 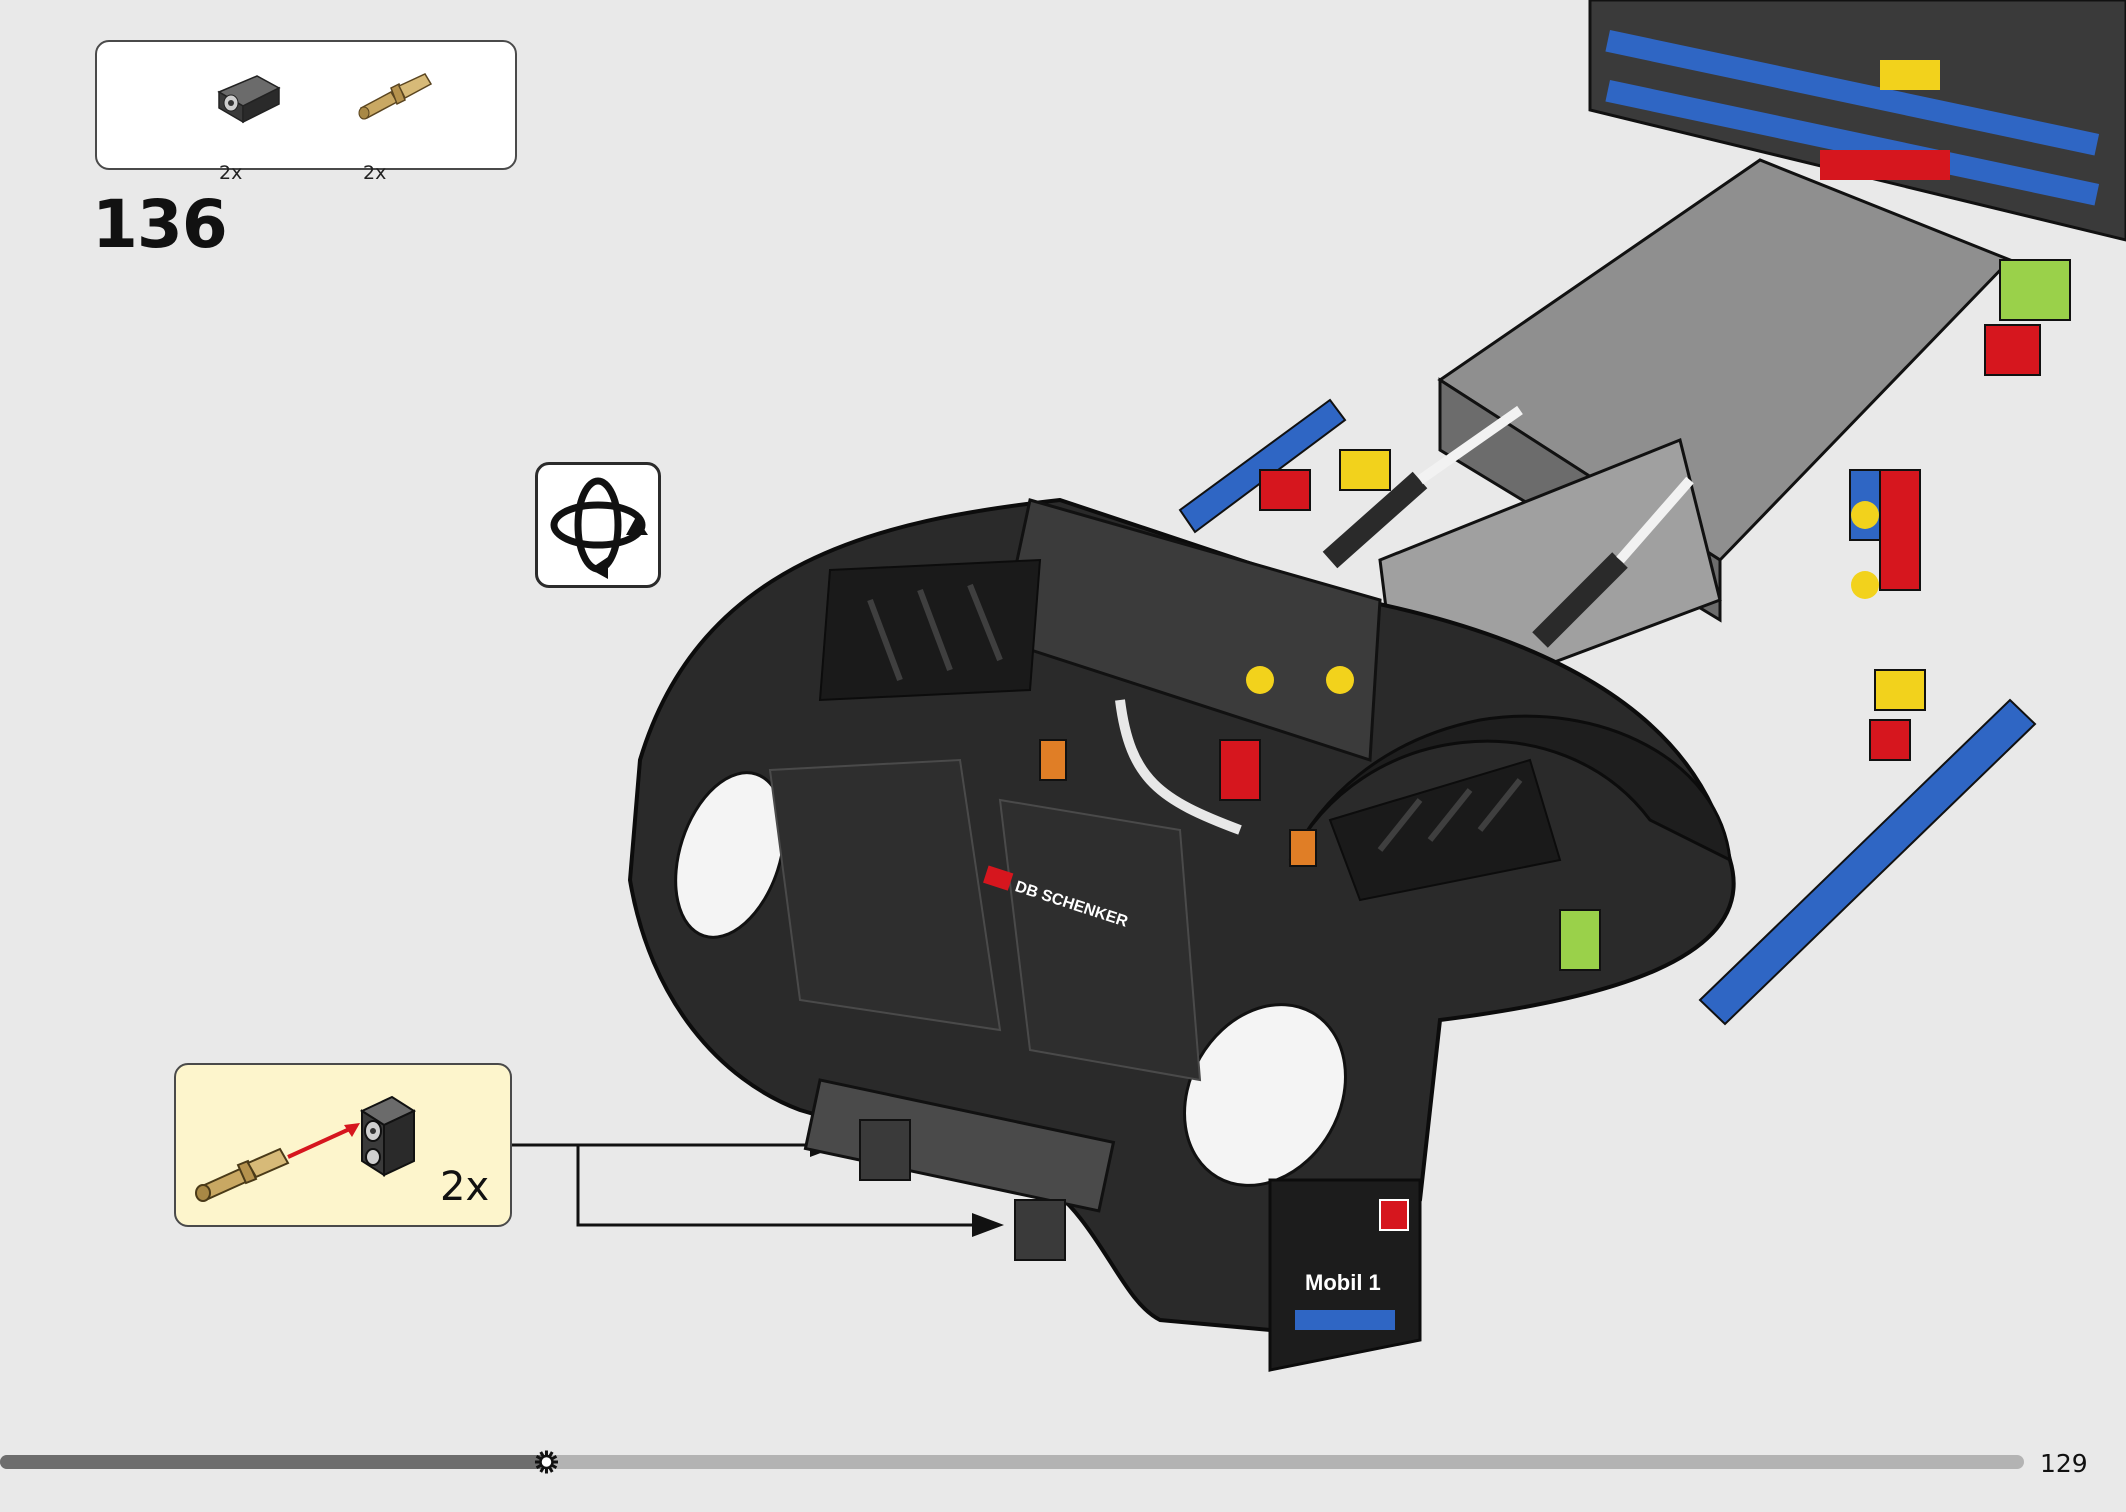 What do you see at coordinates (930, 630) in the screenshot?
I see `vent-left` at bounding box center [930, 630].